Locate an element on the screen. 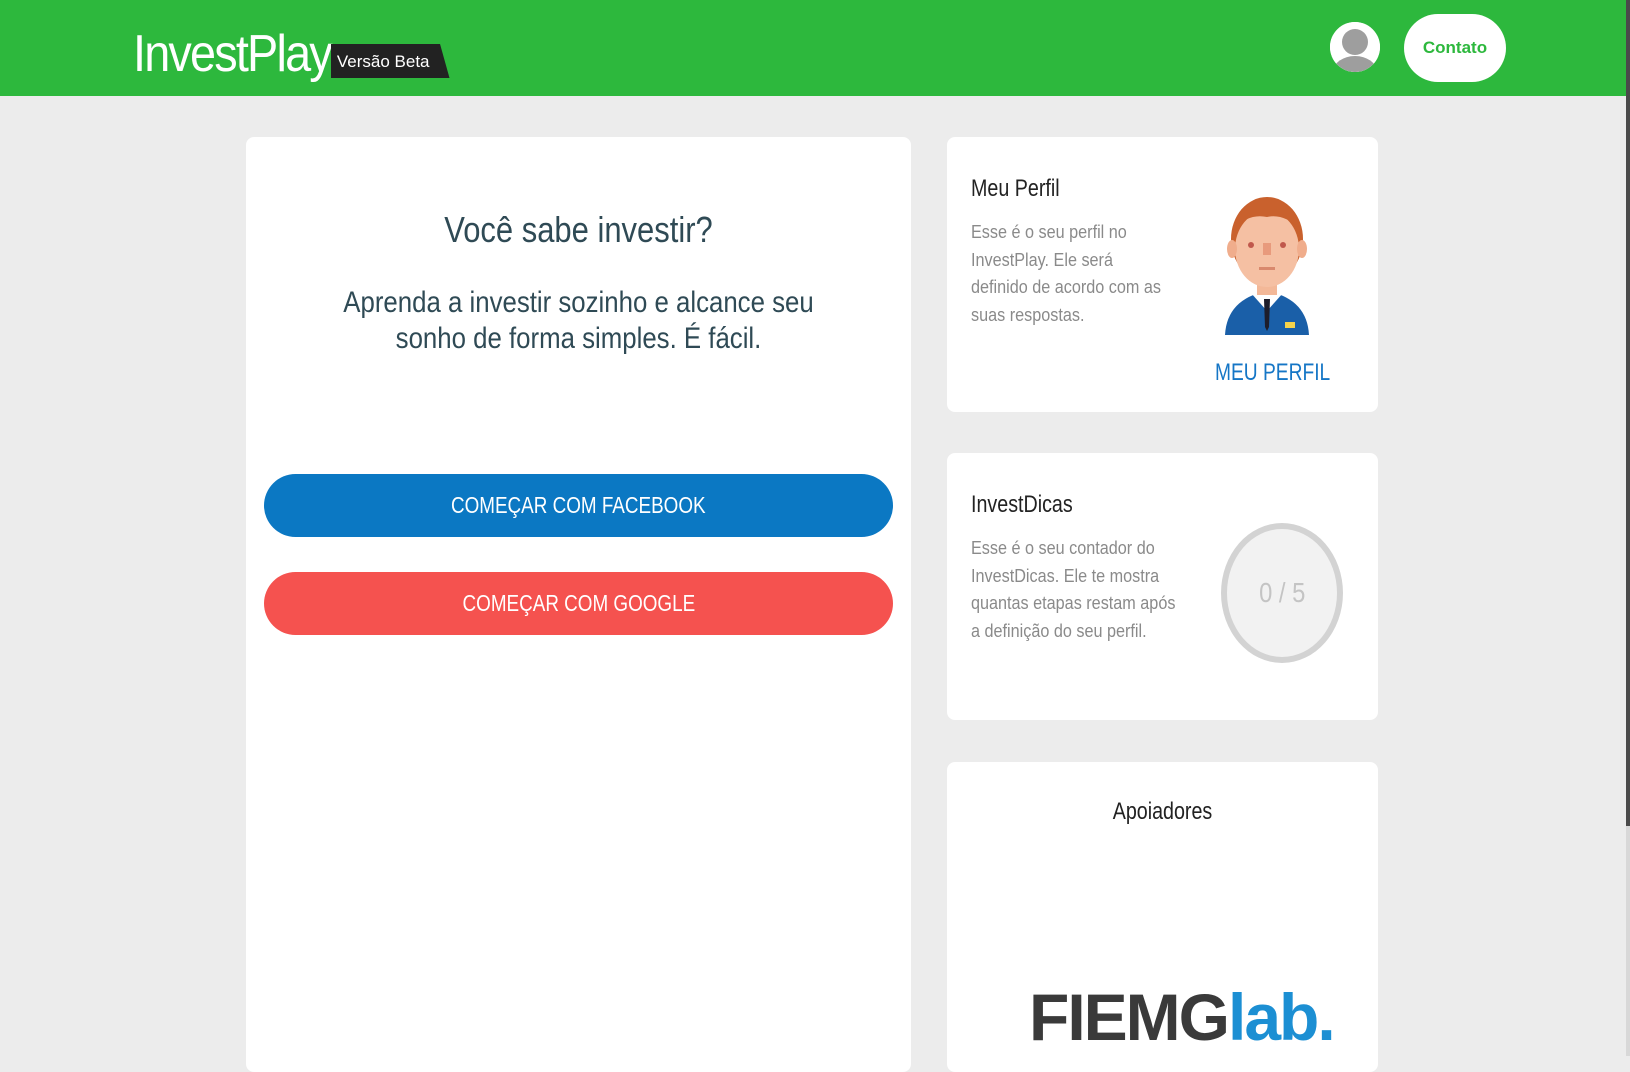  user-avatar-icon is located at coordinates (1355, 47).